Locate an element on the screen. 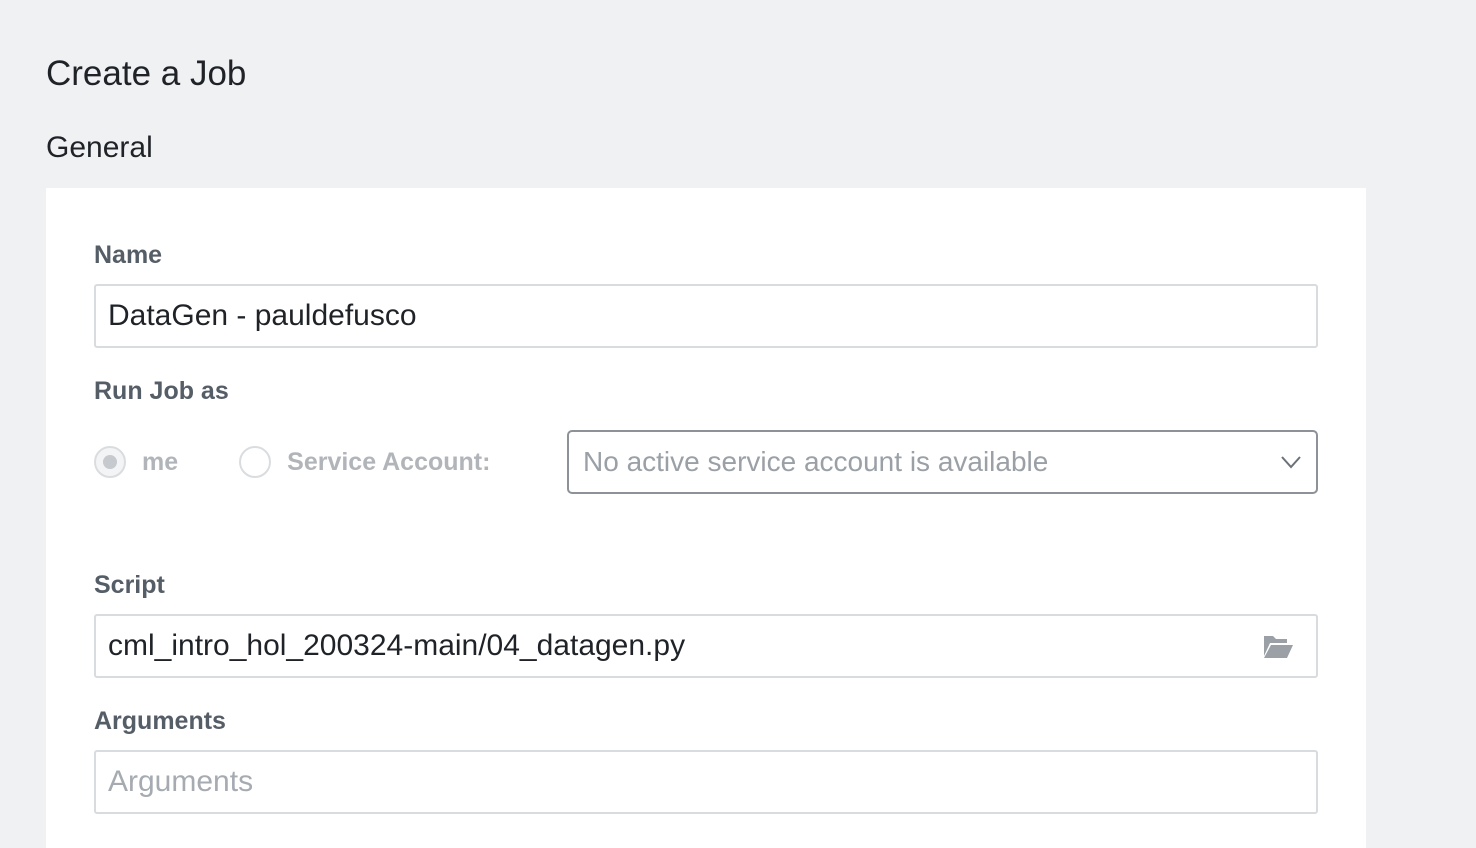 The height and width of the screenshot is (848, 1476). script-input is located at coordinates (706, 646).